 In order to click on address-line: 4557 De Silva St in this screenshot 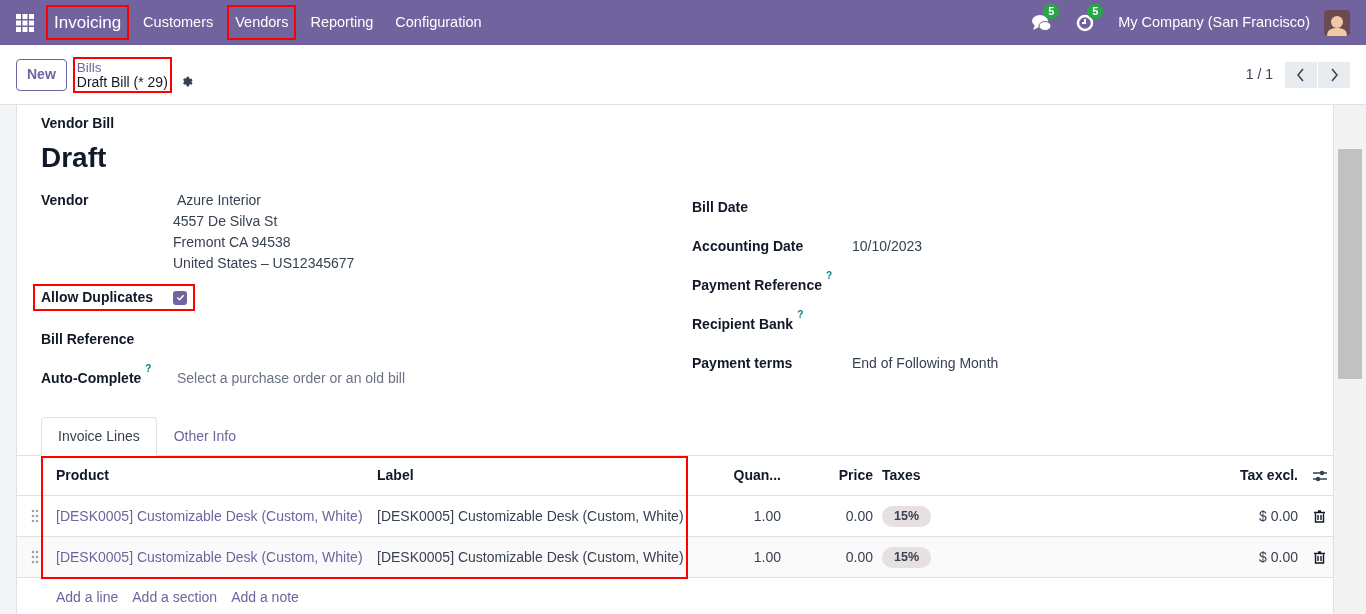, I will do `click(226, 221)`.